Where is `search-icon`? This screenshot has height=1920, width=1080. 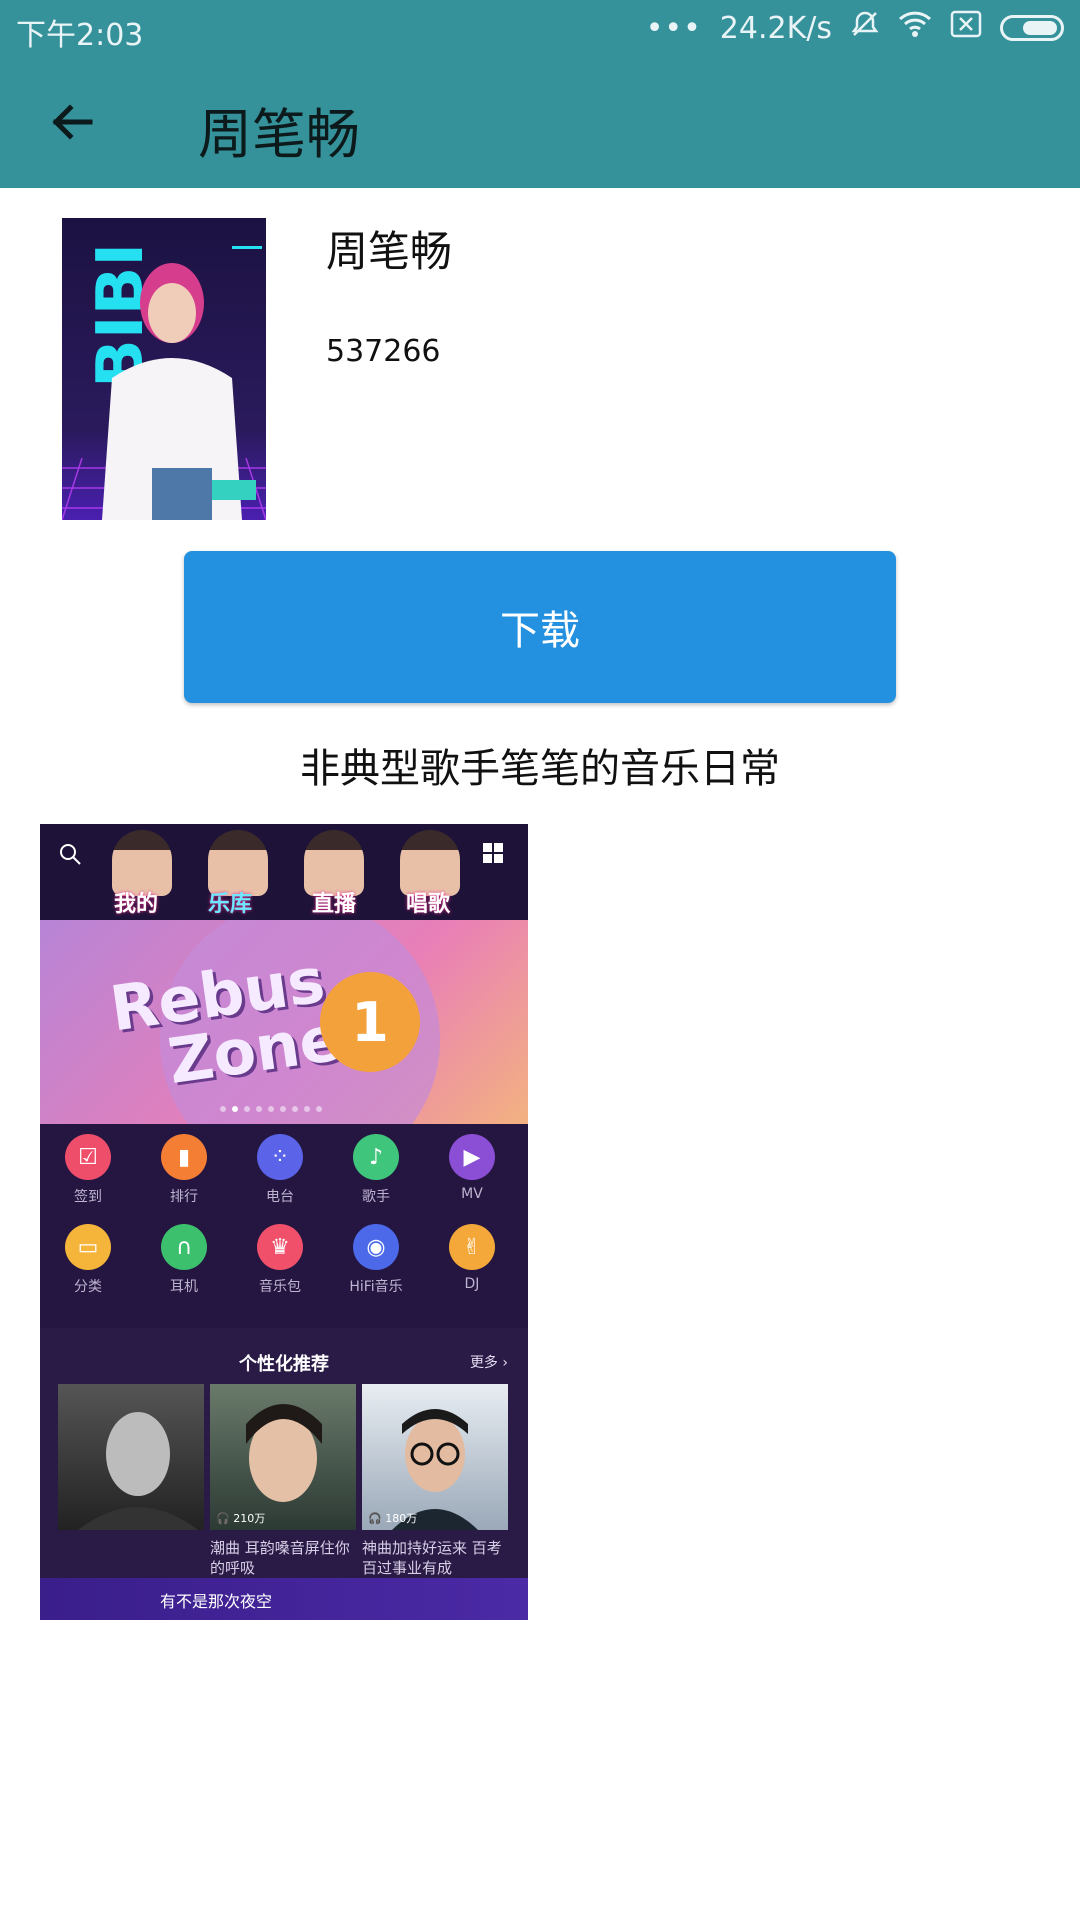 search-icon is located at coordinates (70, 854).